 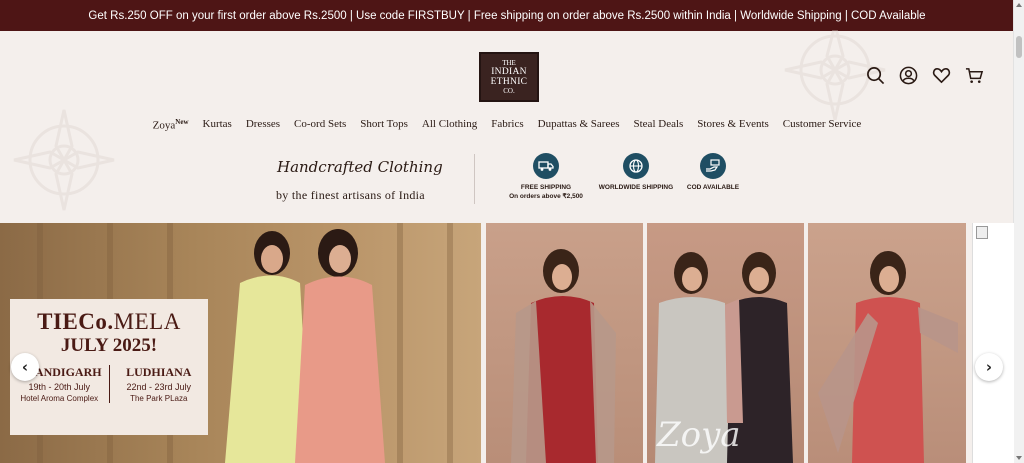 What do you see at coordinates (509, 91) in the screenshot?
I see `logo-text-co: CO.` at bounding box center [509, 91].